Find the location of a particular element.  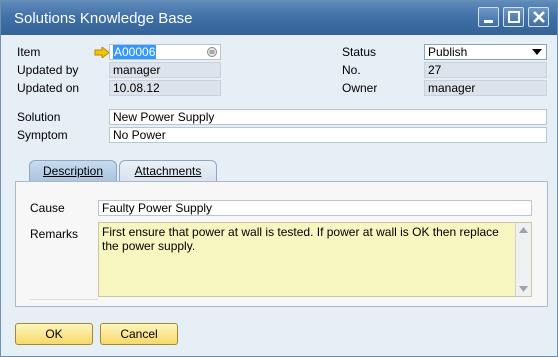

divider is located at coordinates (64, 299).